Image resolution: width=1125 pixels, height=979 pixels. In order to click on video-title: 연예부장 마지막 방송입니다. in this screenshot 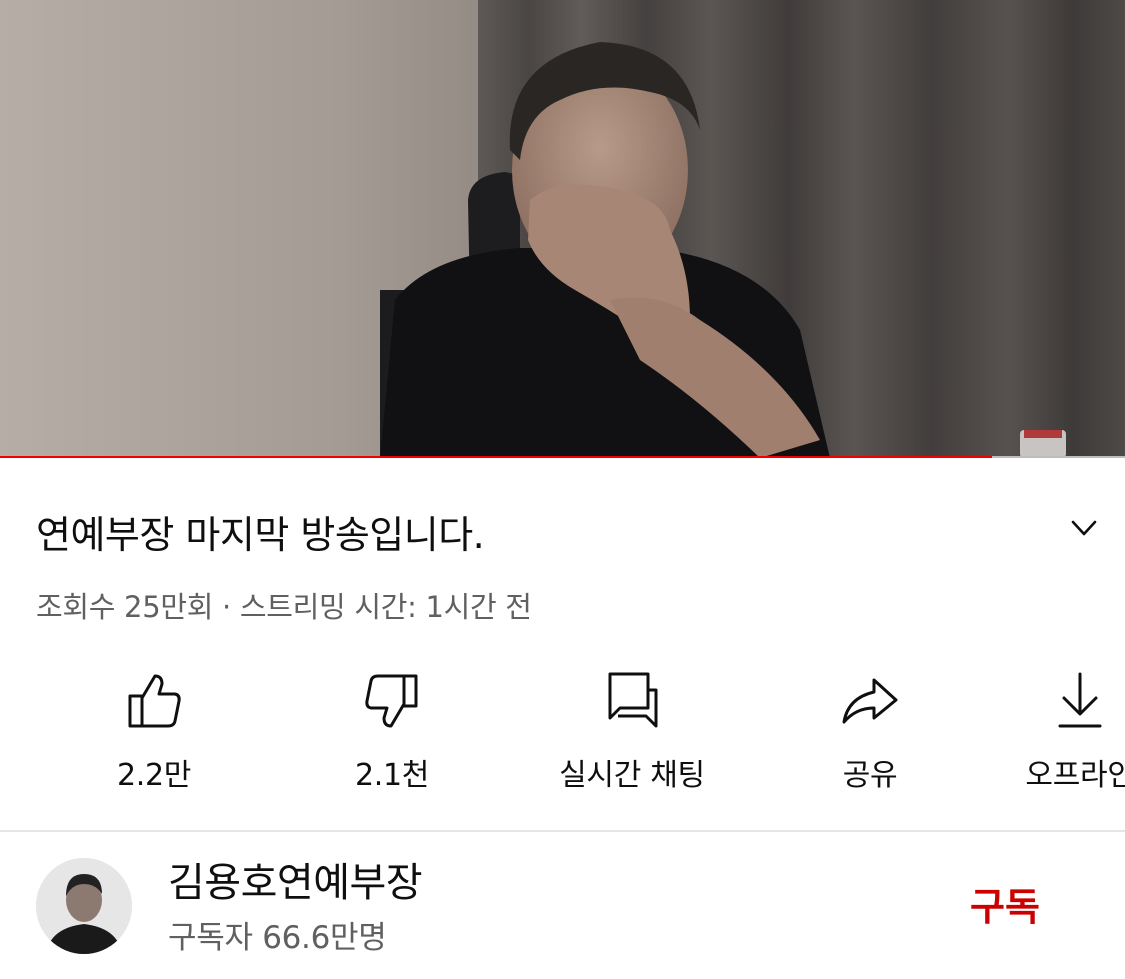, I will do `click(260, 531)`.